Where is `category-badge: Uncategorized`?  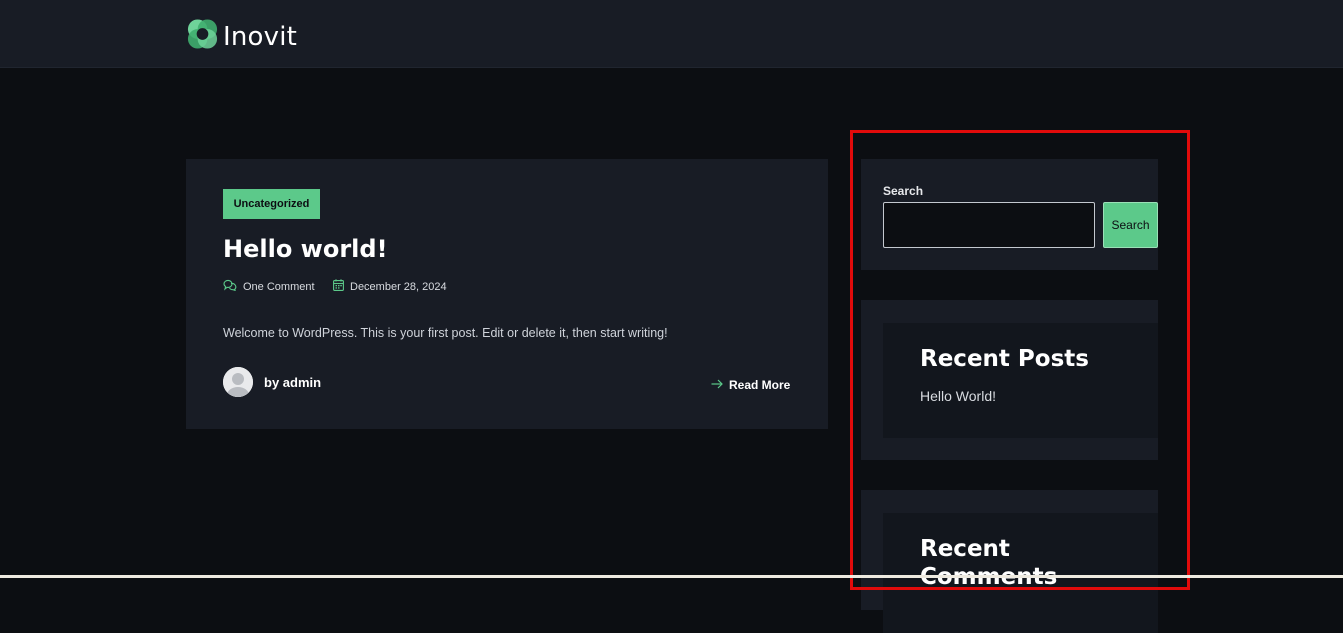 category-badge: Uncategorized is located at coordinates (271, 204).